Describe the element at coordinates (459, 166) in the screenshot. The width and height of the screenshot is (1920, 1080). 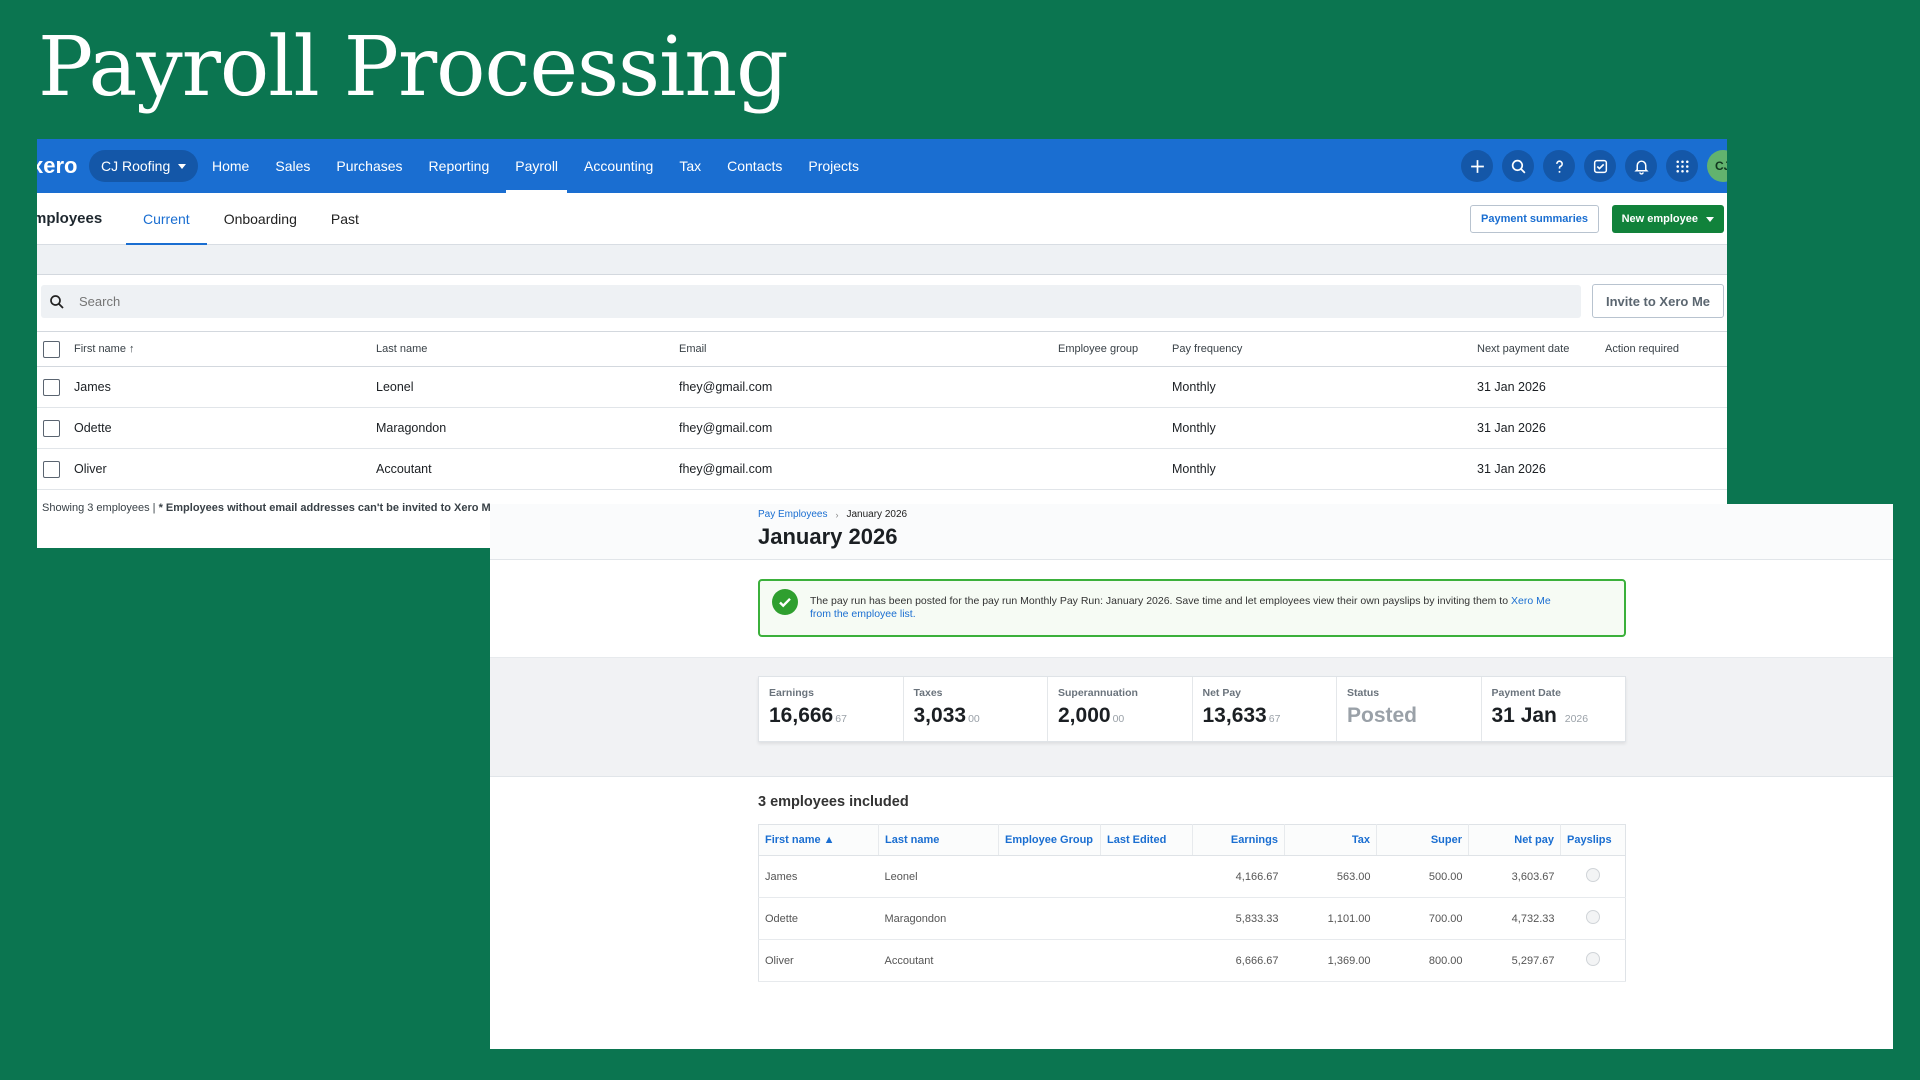
I see `nav-reporting: Reporting` at that location.